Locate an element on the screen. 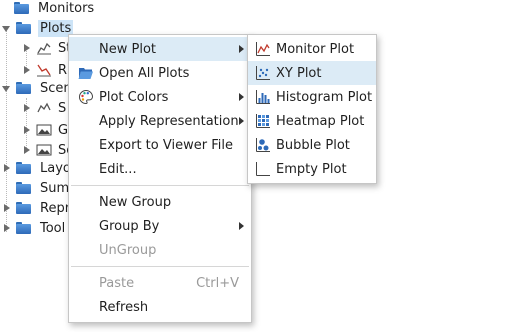 This screenshot has width=525, height=332. menu-item-open-all-plots: Open All Plots is located at coordinates (160, 73).